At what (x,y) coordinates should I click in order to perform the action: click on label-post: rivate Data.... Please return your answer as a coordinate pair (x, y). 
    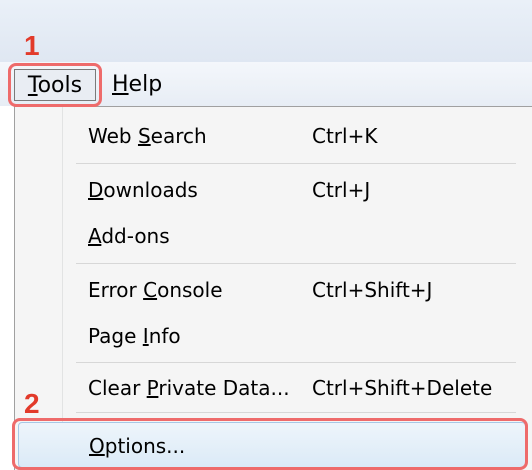
    Looking at the image, I should click on (224, 388).